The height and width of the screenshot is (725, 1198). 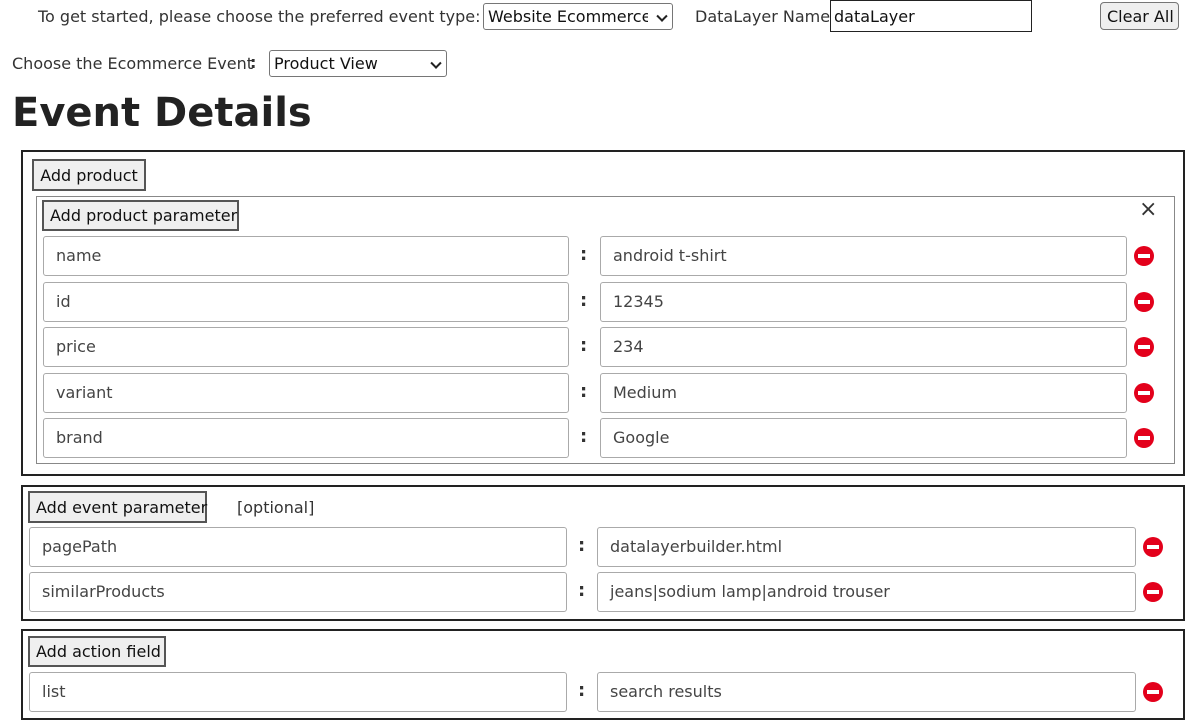 I want to click on param-value-field: Medium, so click(x=863, y=392).